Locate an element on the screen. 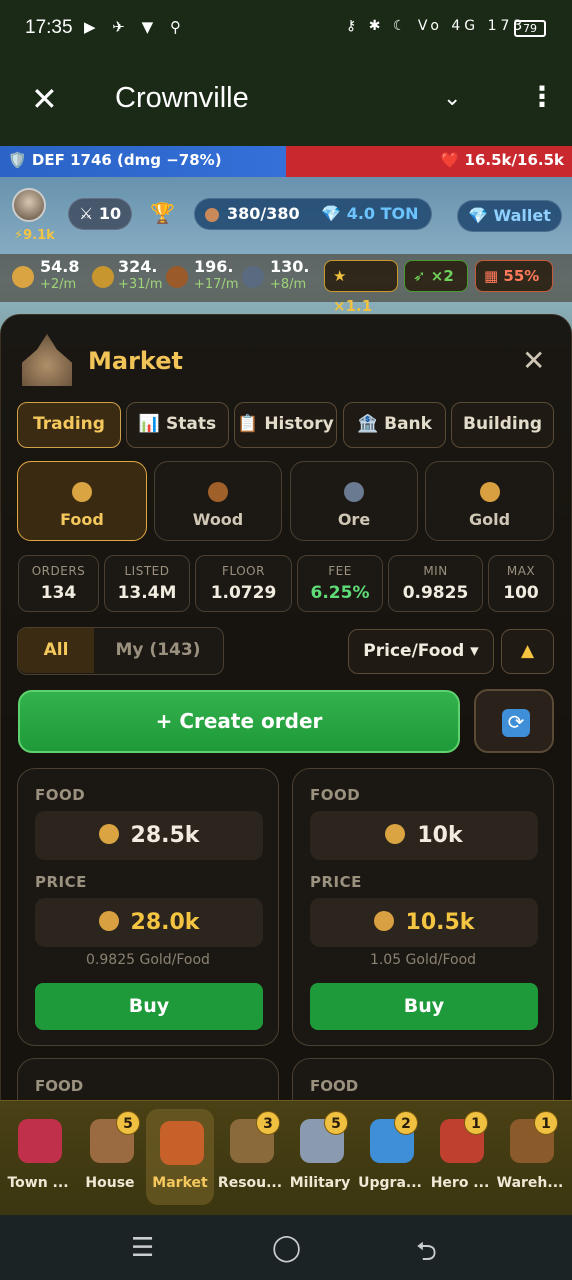  resource-ore: 130. +8/m is located at coordinates (293, 276).